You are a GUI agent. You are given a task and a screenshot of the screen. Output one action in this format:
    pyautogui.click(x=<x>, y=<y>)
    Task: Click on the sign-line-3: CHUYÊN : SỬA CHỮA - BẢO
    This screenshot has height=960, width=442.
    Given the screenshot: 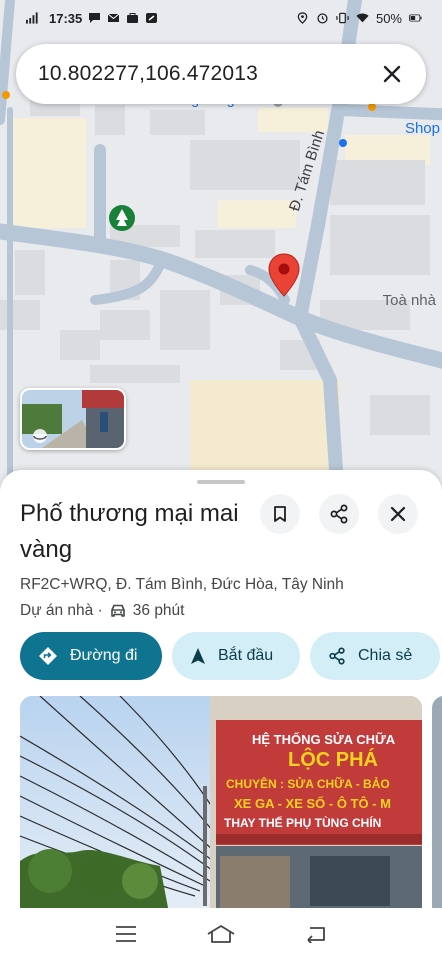 What is the action you would take?
    pyautogui.click(x=308, y=783)
    